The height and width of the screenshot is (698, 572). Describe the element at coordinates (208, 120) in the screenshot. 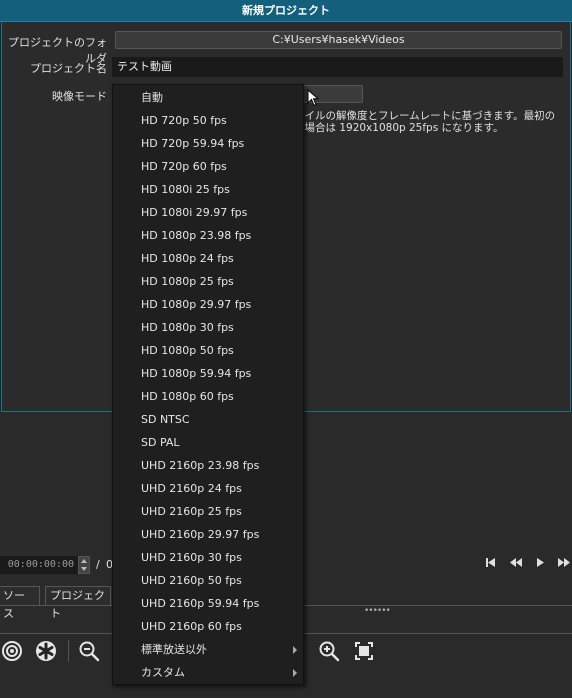

I see `menu-item: HD 720p 50 fps` at that location.